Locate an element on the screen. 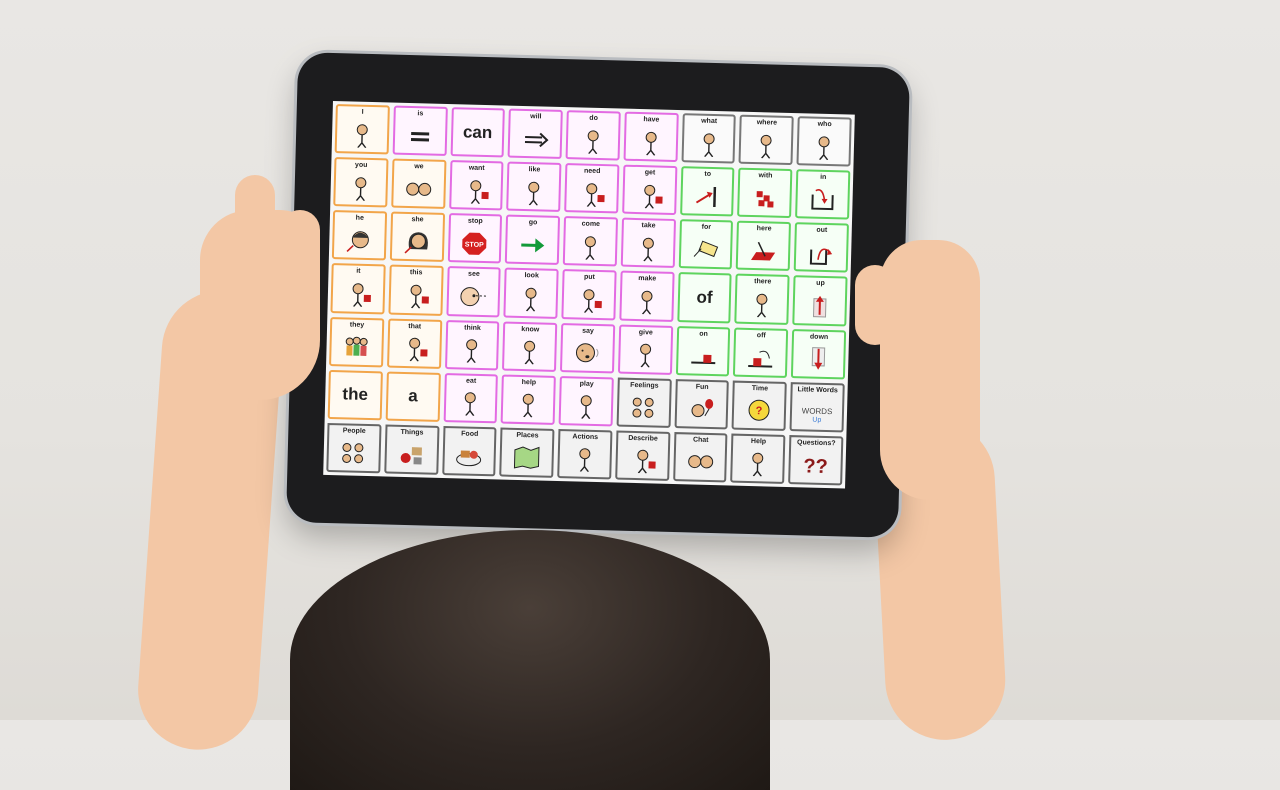 Image resolution: width=1280 pixels, height=790 pixels. symbol-button-play: play is located at coordinates (586, 401).